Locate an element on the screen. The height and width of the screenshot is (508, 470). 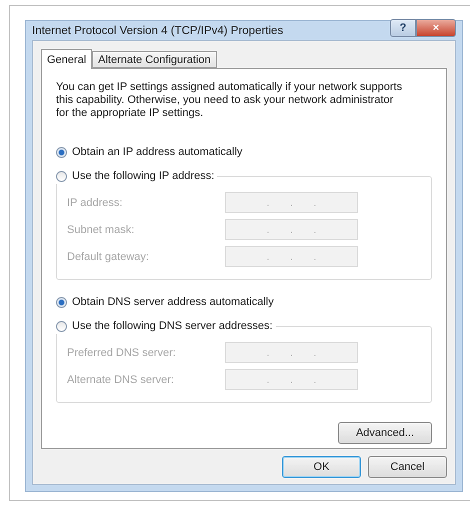
help-button: ? is located at coordinates (403, 27).